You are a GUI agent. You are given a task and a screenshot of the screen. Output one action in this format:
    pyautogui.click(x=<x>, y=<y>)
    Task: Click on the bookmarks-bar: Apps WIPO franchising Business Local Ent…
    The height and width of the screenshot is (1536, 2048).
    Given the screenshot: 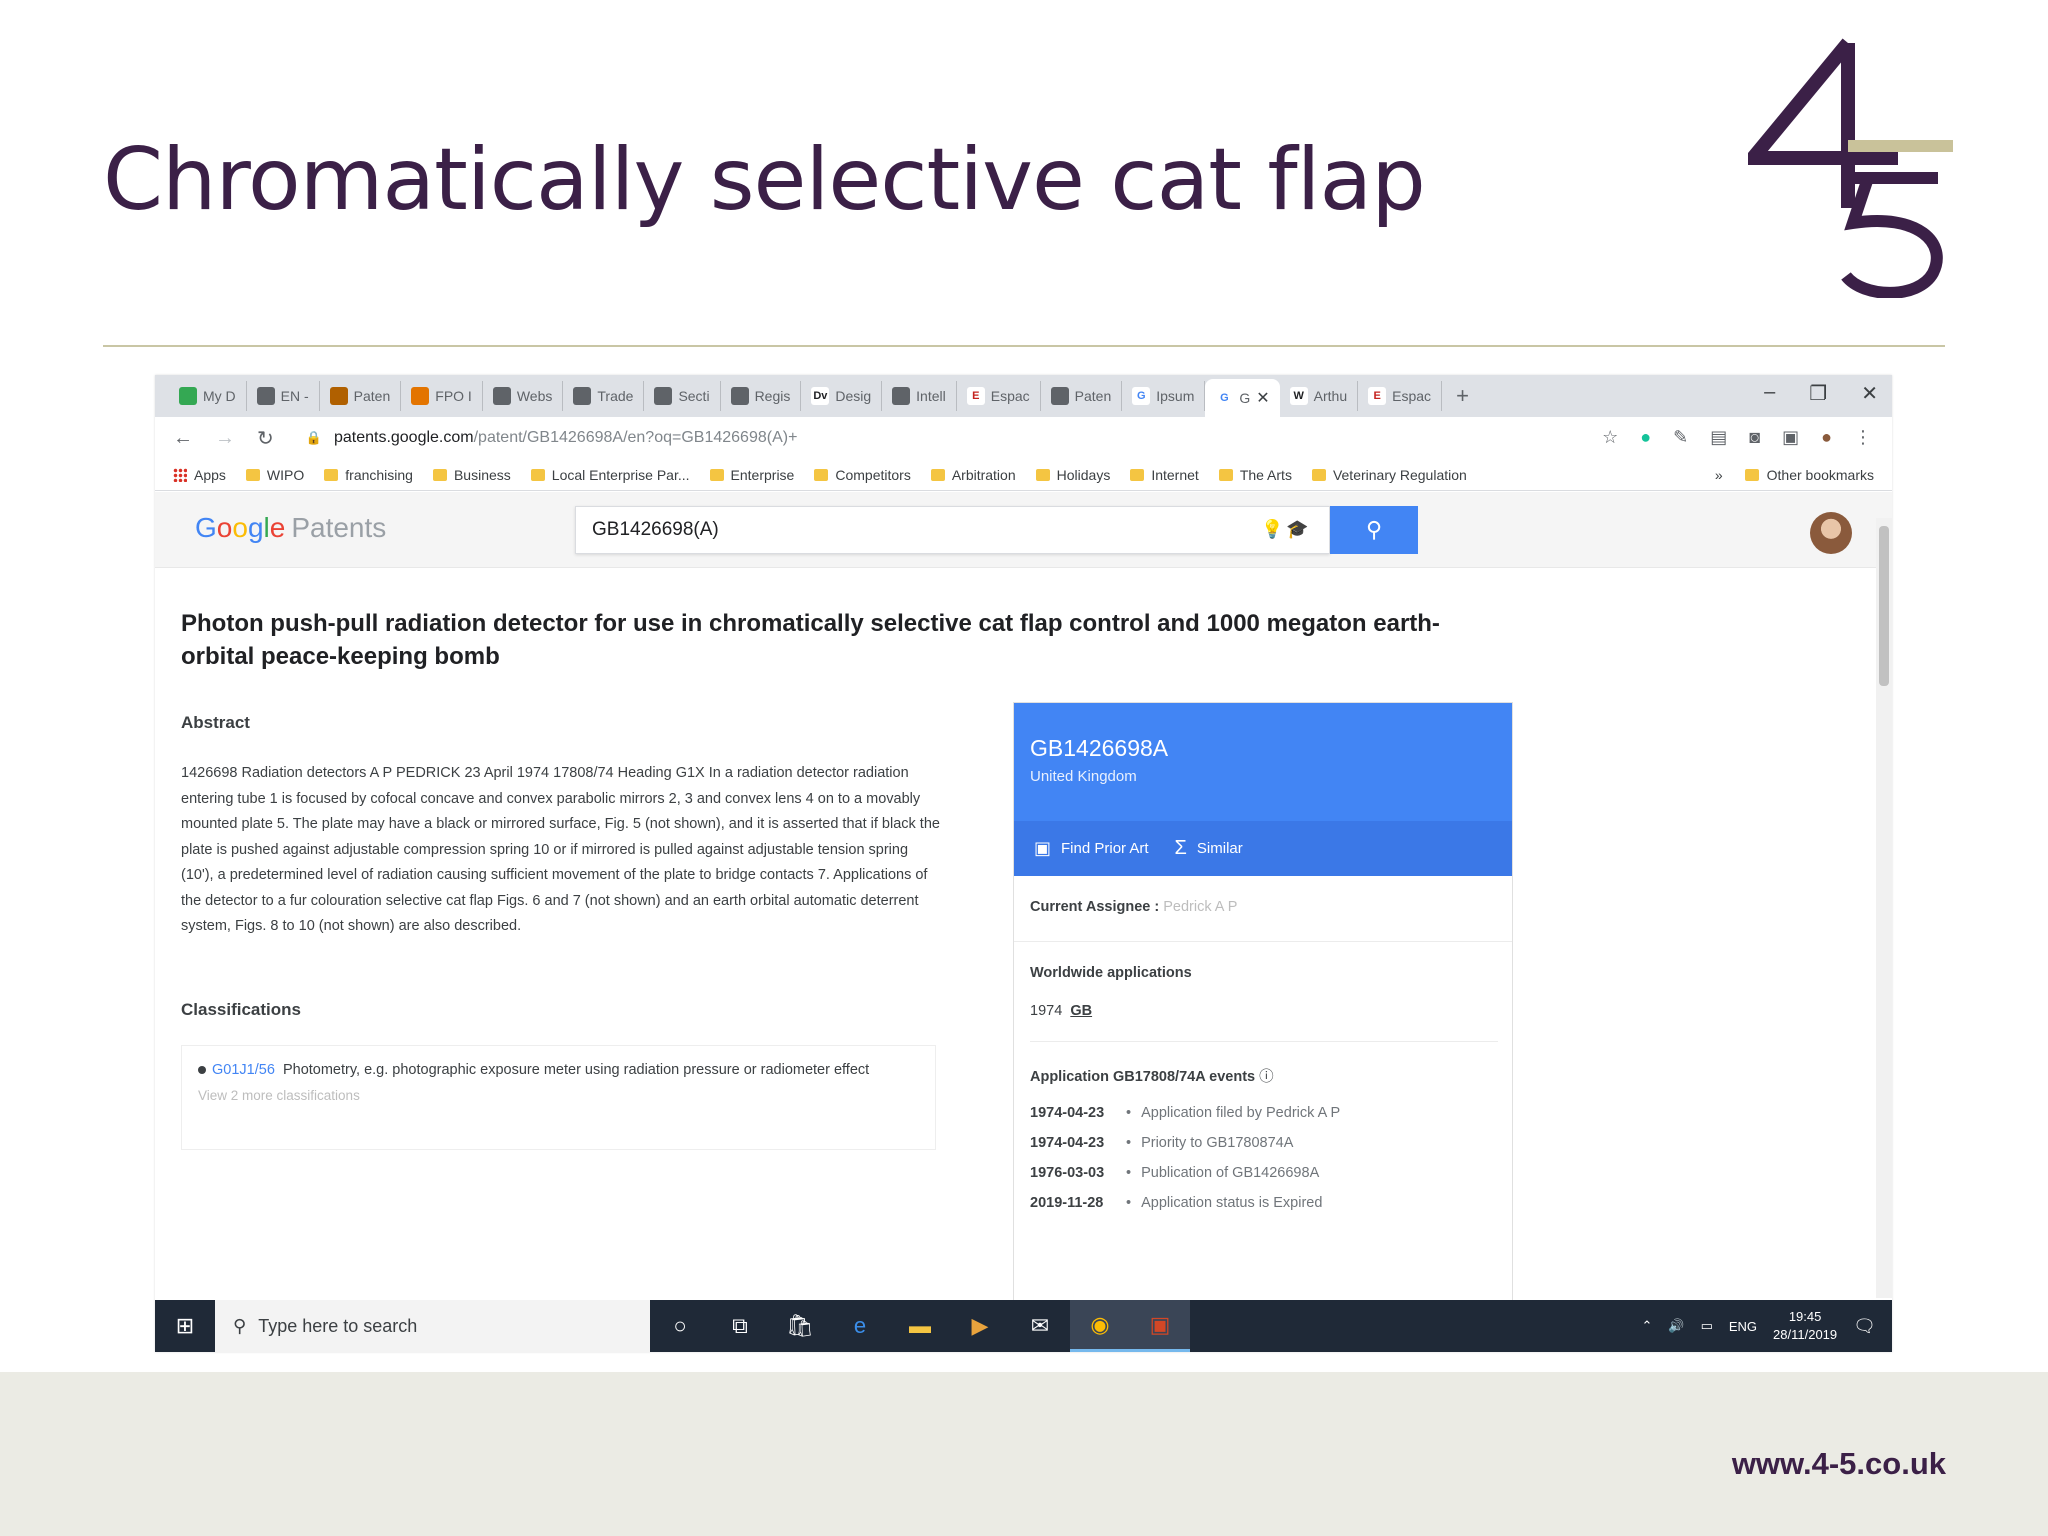 What is the action you would take?
    pyautogui.click(x=1023, y=475)
    